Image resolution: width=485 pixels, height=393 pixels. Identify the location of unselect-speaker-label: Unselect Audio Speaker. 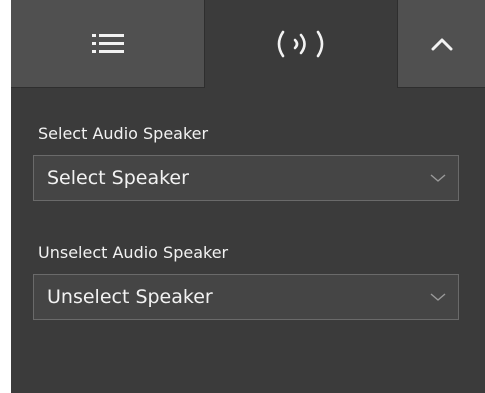
(133, 252).